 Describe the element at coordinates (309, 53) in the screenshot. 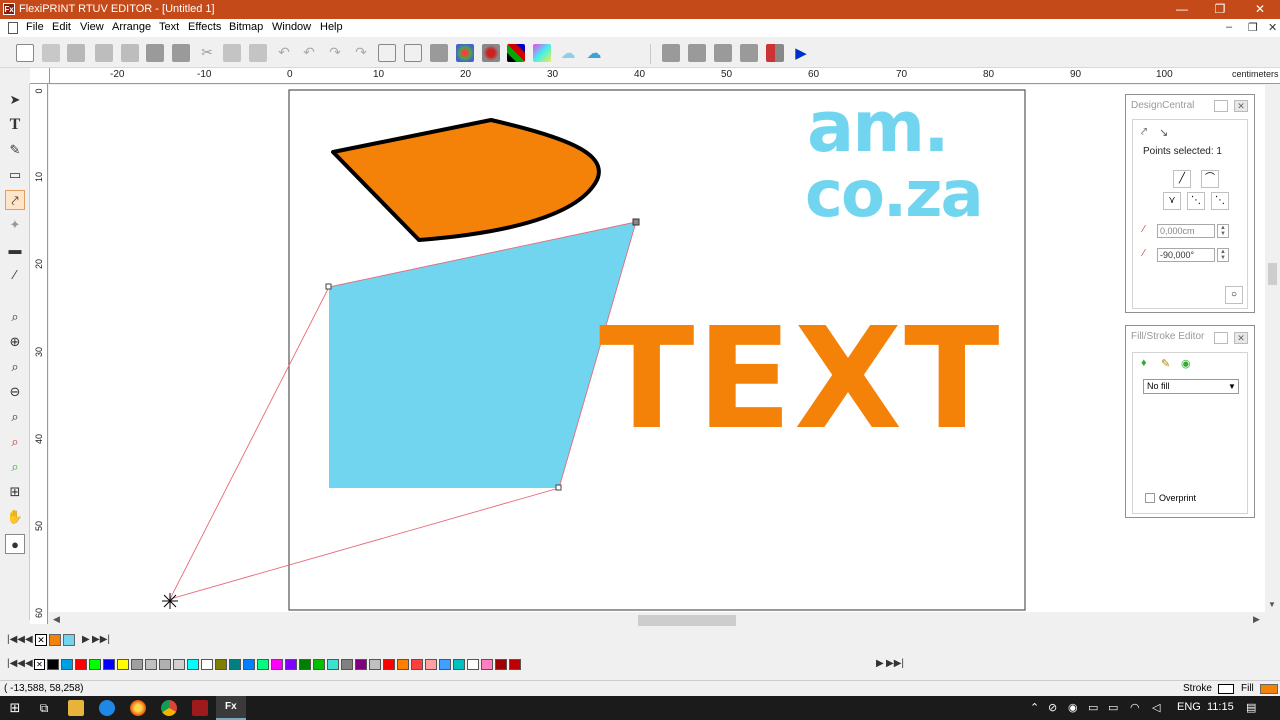

I see `undo-list-icon: ↶` at that location.